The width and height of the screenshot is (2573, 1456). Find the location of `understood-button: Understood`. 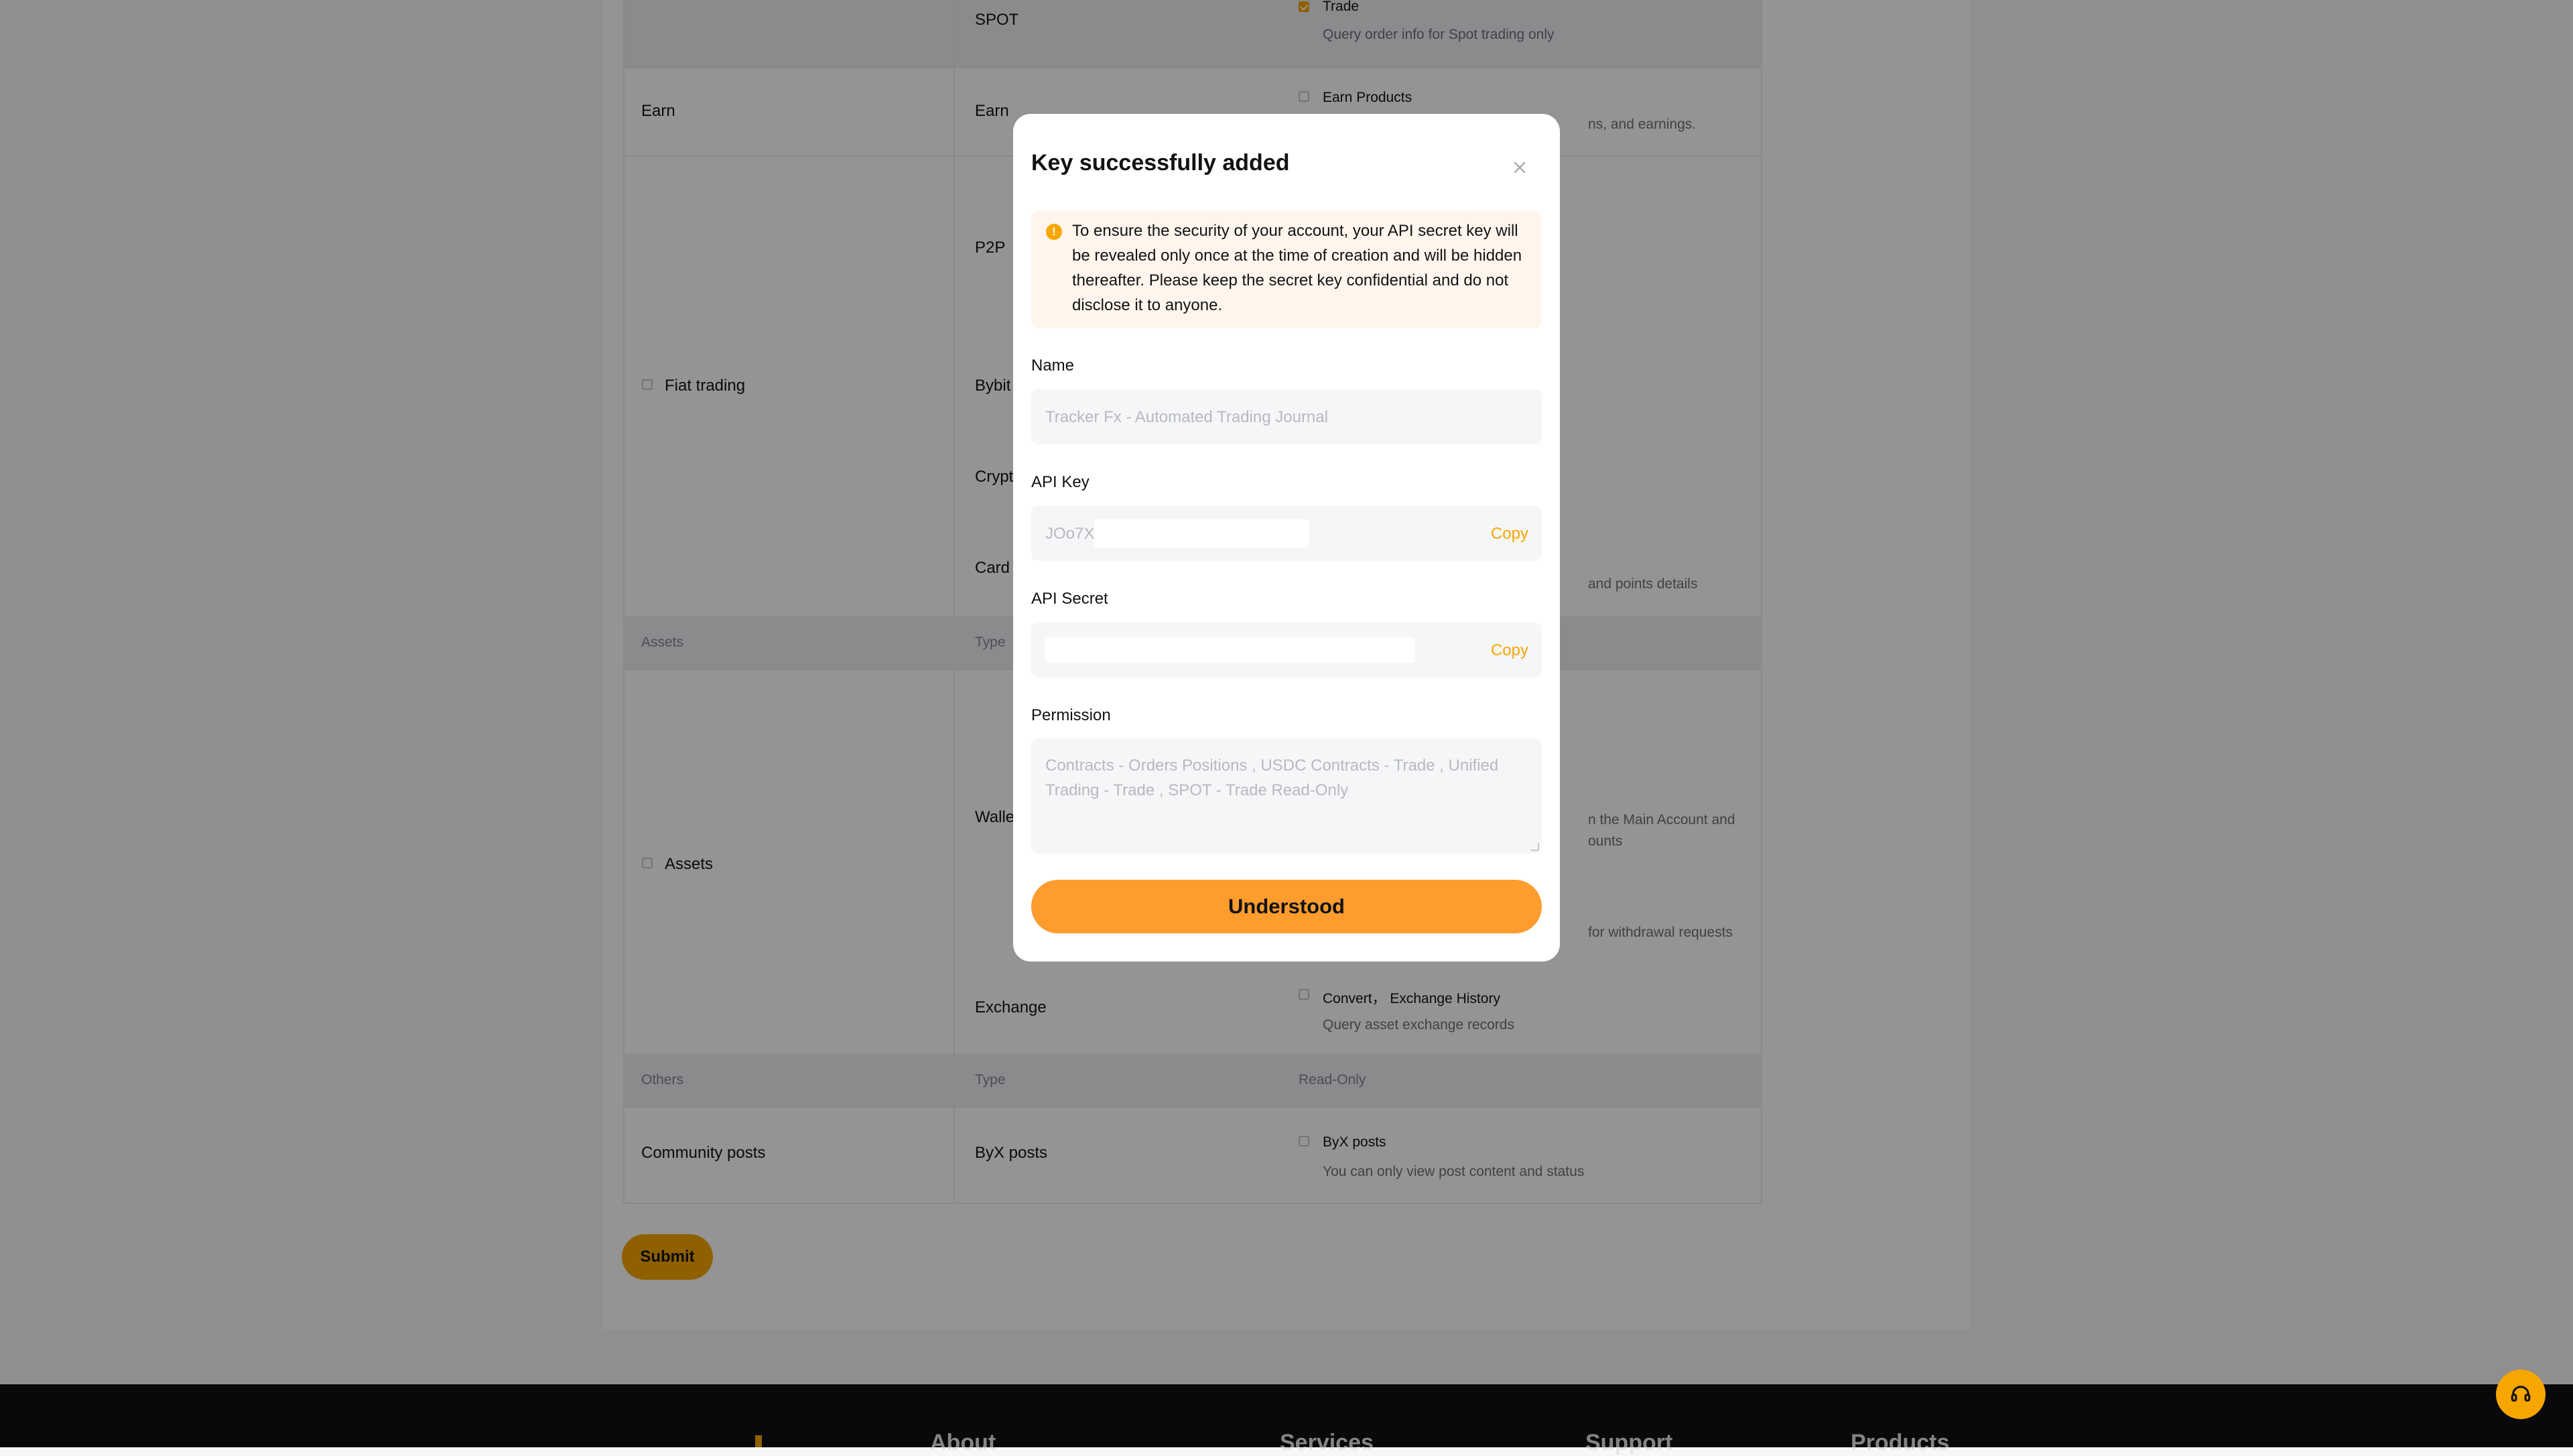

understood-button: Understood is located at coordinates (1286, 906).